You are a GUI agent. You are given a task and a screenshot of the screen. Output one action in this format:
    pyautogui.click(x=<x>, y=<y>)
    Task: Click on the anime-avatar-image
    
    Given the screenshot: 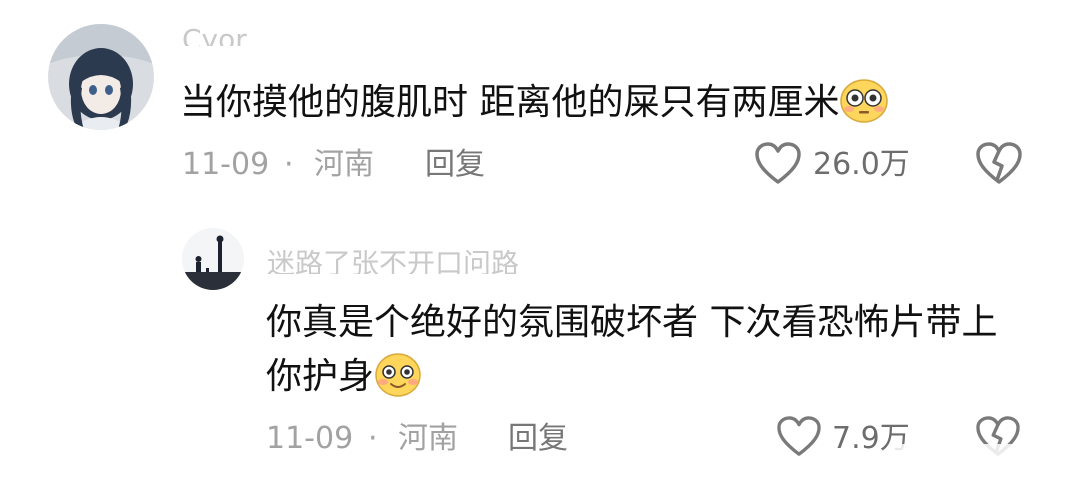 What is the action you would take?
    pyautogui.click(x=101, y=77)
    